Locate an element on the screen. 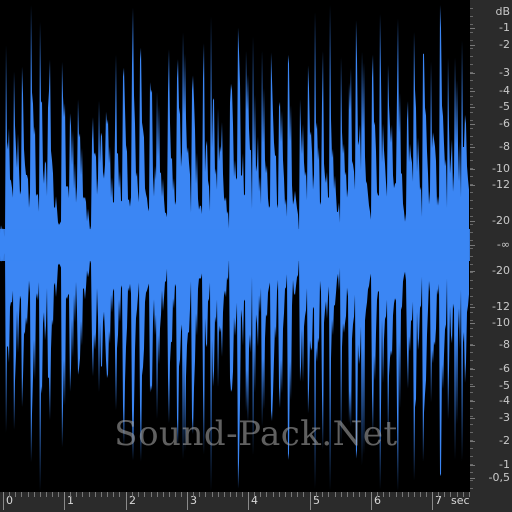 Image resolution: width=512 pixels, height=512 pixels. db-tick-neg20 is located at coordinates (472, 221).